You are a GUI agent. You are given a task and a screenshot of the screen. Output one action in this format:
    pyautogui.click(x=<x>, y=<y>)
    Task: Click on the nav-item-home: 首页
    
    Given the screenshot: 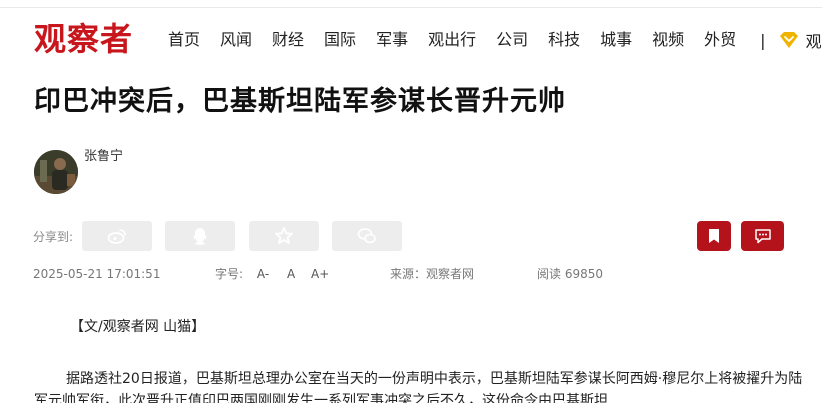 What is the action you would take?
    pyautogui.click(x=184, y=40)
    